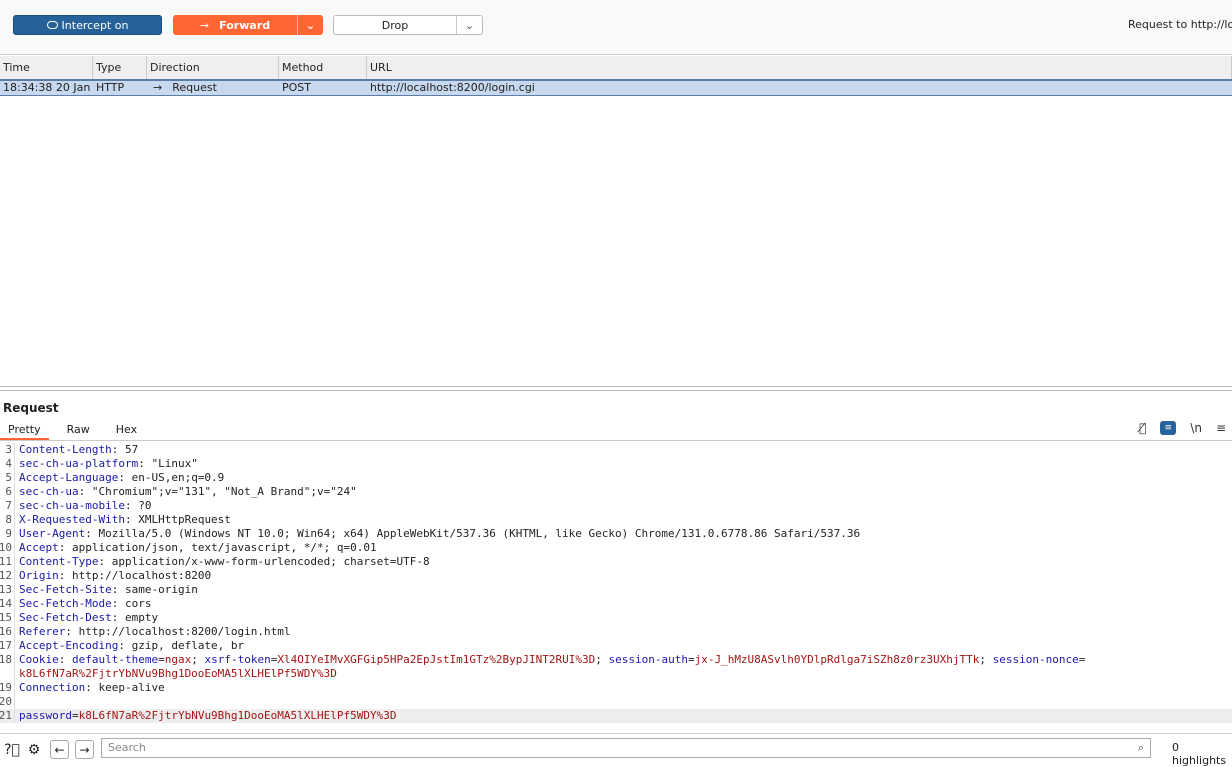 The image size is (1232, 767). I want to click on header-name: Origin, so click(39, 575).